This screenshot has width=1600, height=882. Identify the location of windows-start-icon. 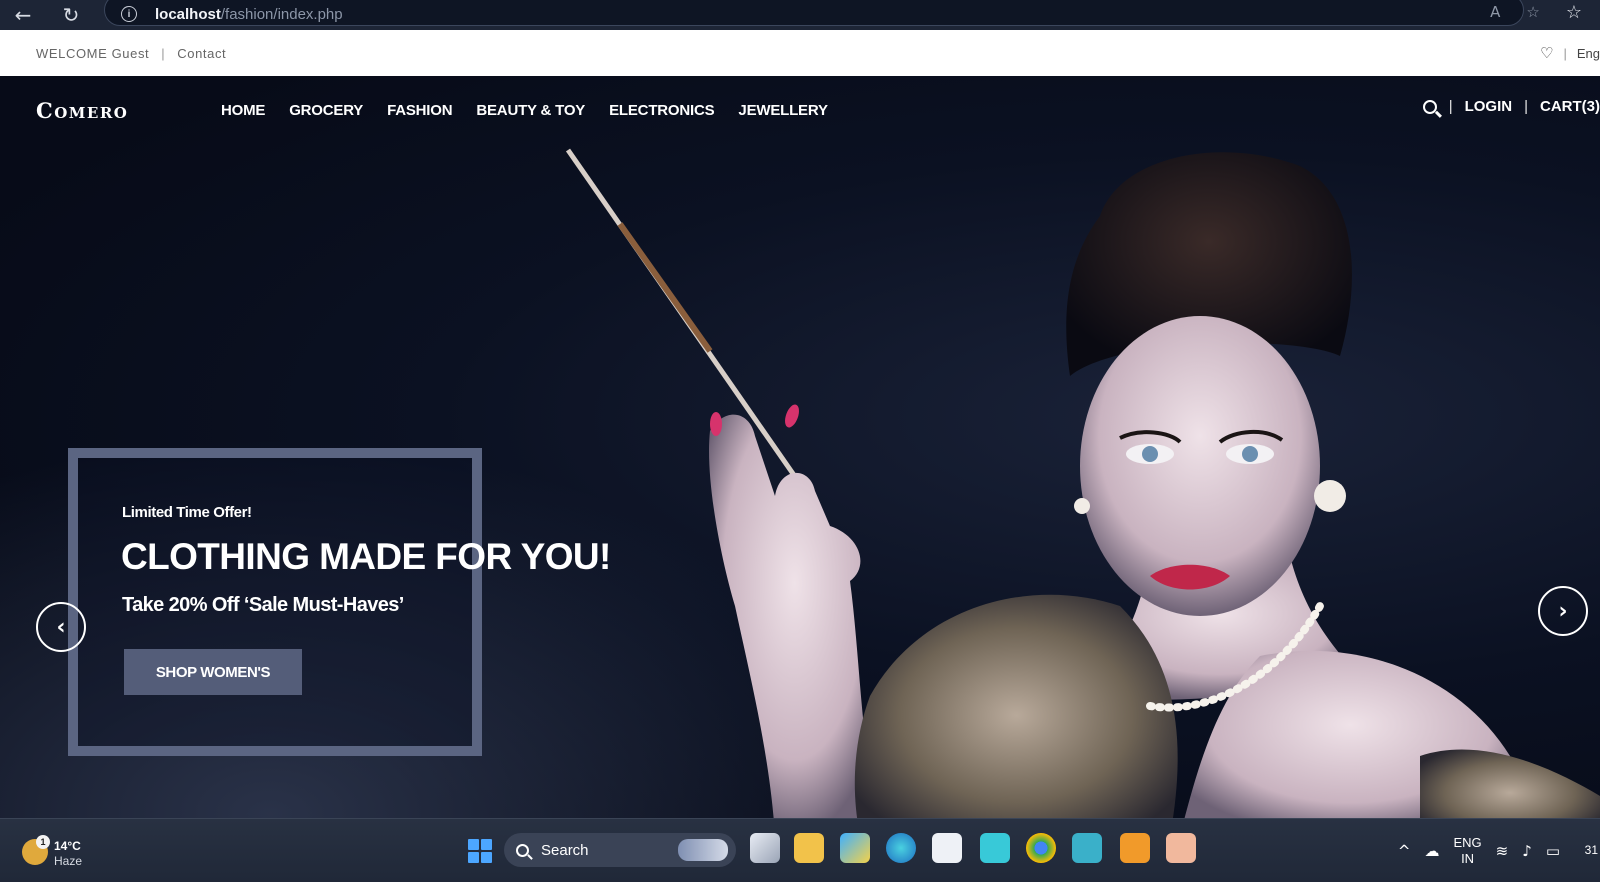
(480, 851).